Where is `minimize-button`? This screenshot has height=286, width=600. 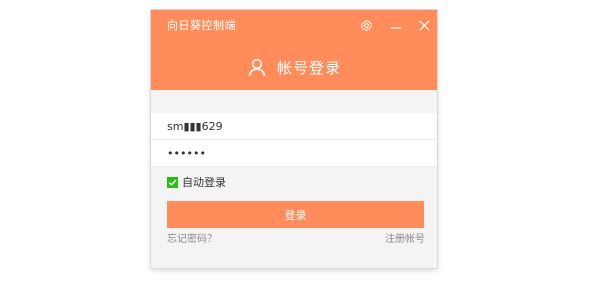 minimize-button is located at coordinates (396, 25).